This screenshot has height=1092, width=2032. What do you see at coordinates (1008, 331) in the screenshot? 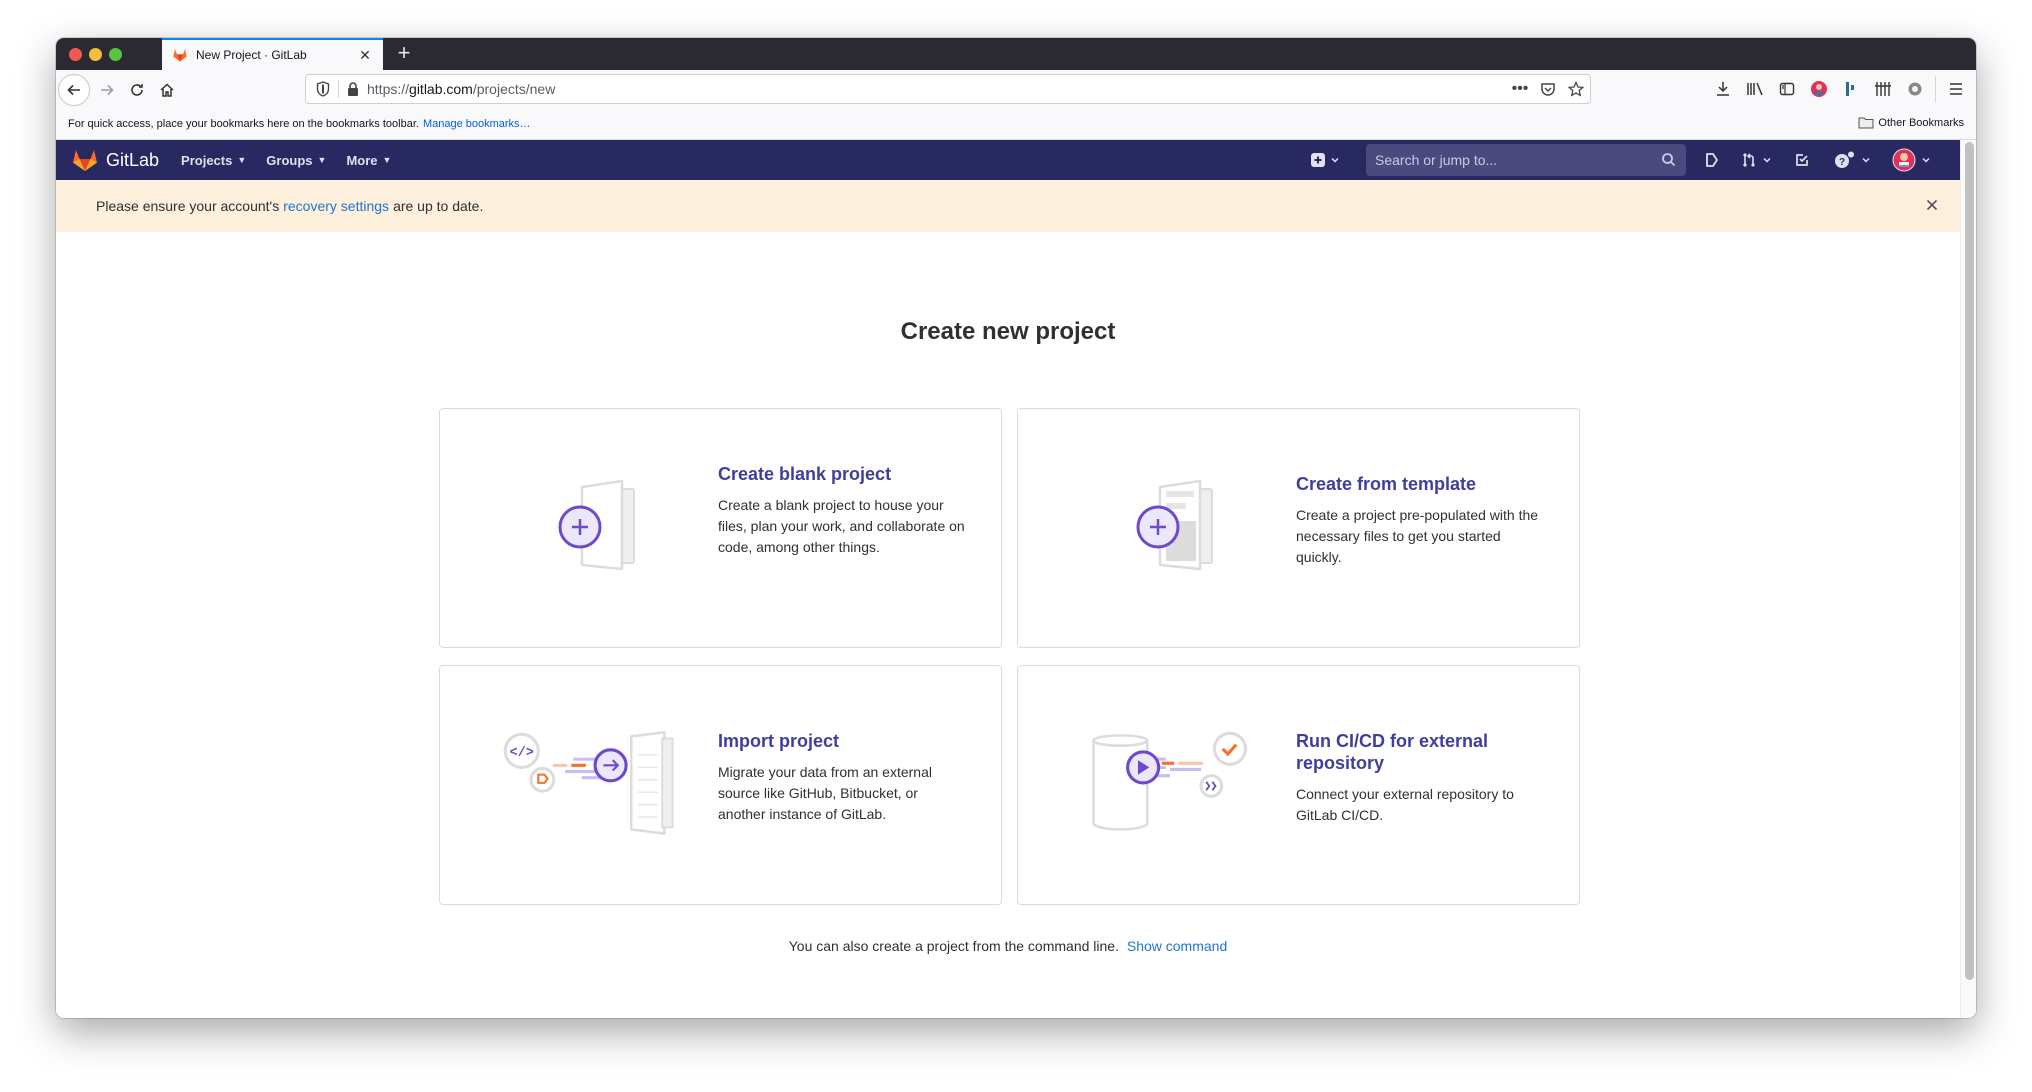
I see `page-title: Create new project` at bounding box center [1008, 331].